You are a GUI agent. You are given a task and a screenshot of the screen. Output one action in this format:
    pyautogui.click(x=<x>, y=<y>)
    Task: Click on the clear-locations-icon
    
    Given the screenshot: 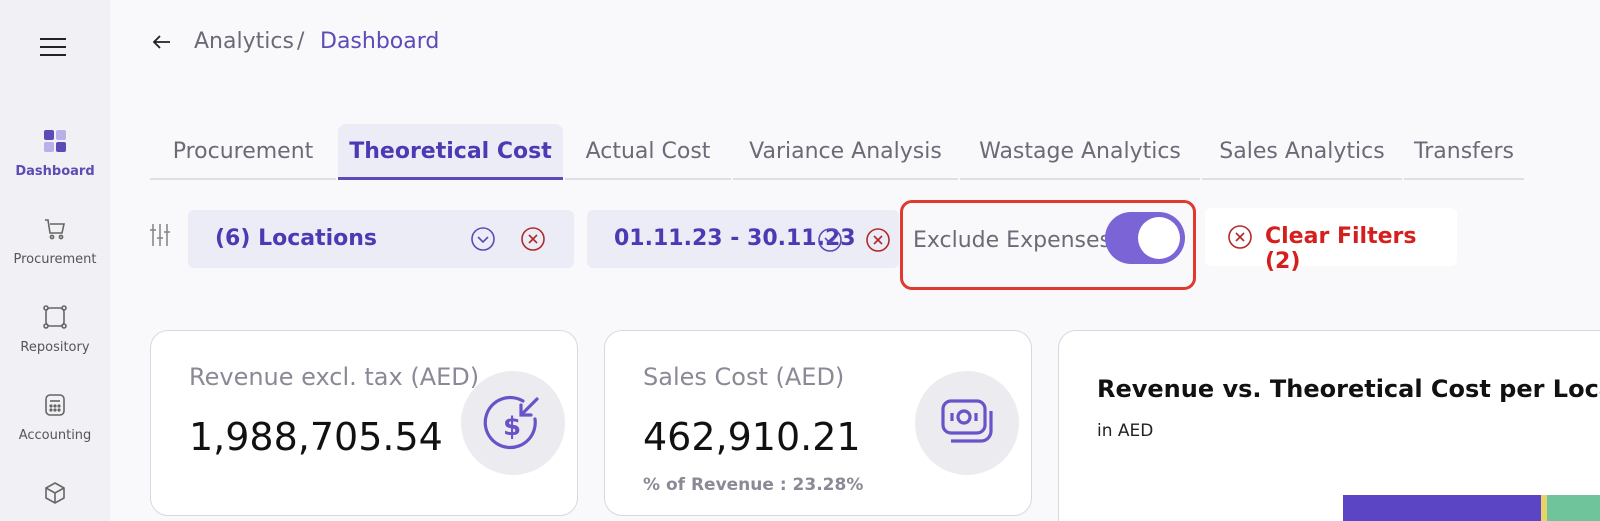 What is the action you would take?
    pyautogui.click(x=533, y=239)
    